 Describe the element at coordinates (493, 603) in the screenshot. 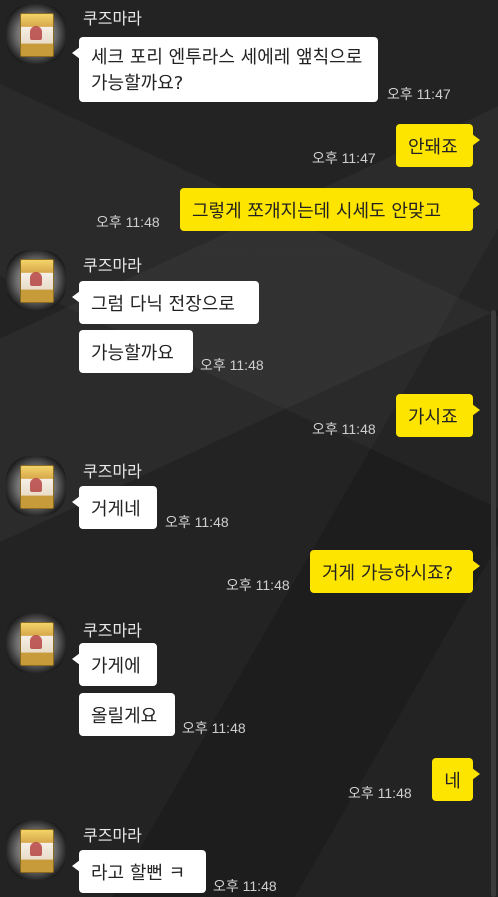

I see `scrollbar` at that location.